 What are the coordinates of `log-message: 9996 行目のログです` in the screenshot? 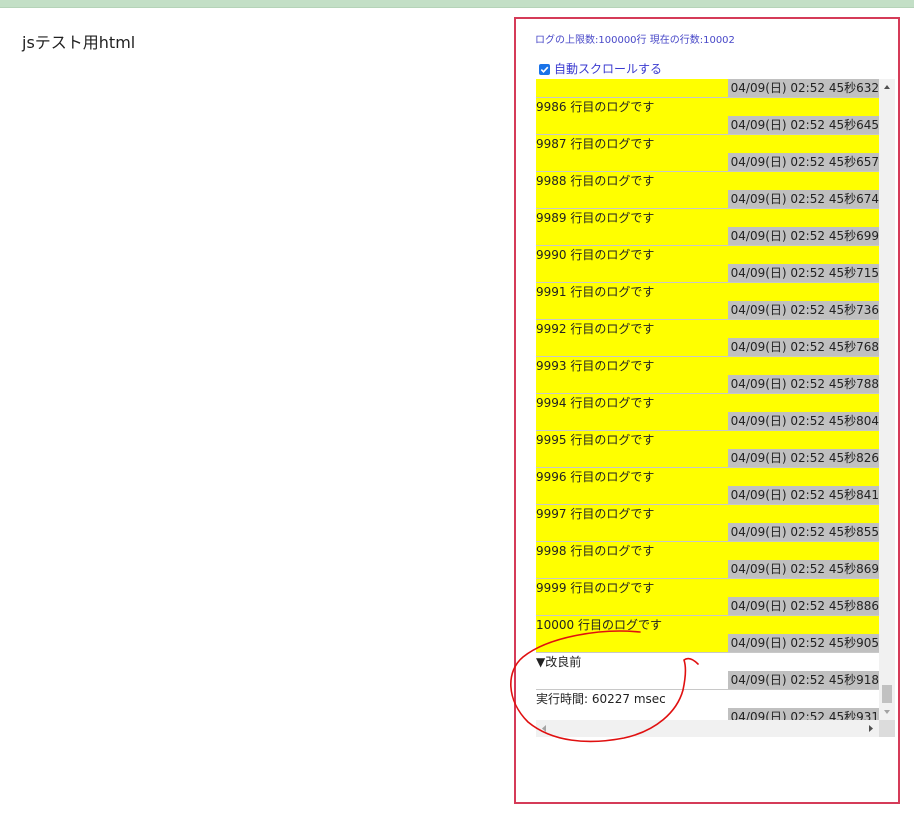 It's located at (595, 477).